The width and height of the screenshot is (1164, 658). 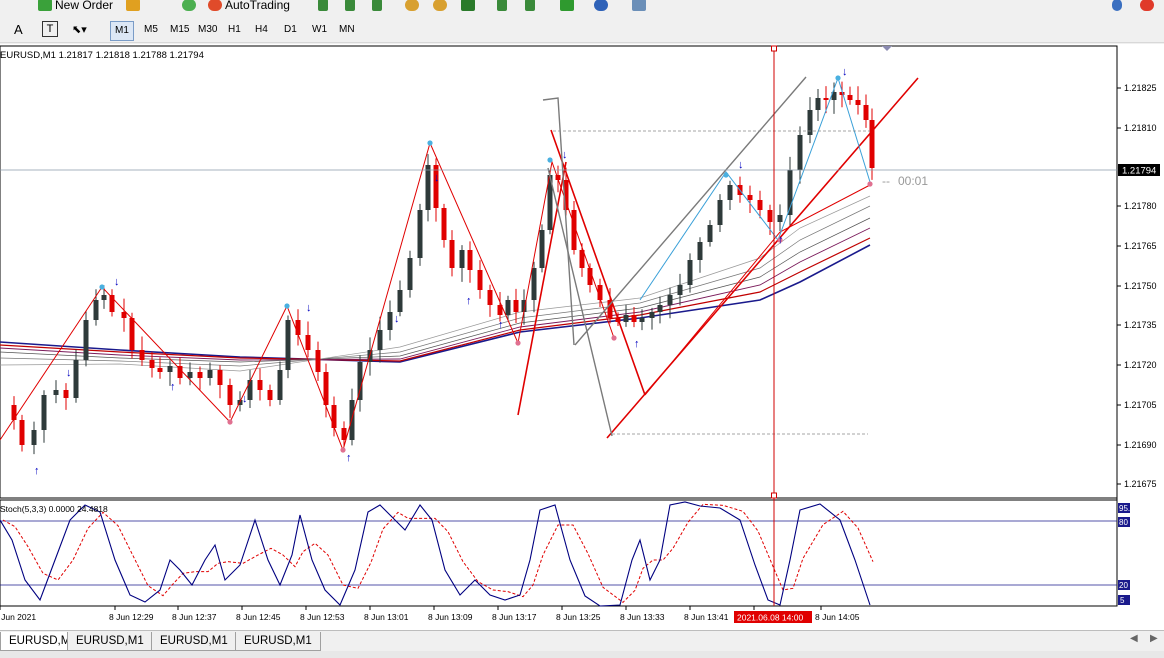 What do you see at coordinates (1154, 638) in the screenshot?
I see `tab-scroll-right-icon: ▶` at bounding box center [1154, 638].